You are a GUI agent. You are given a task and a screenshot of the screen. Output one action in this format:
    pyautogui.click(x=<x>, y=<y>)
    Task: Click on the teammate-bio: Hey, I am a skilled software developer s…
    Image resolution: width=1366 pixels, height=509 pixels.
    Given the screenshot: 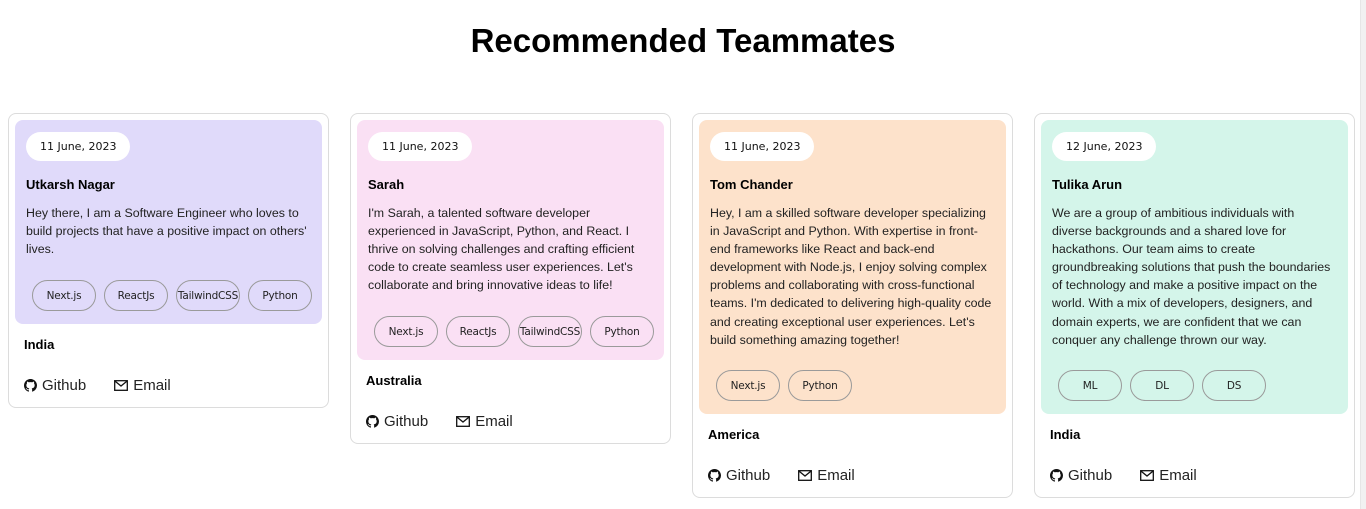 What is the action you would take?
    pyautogui.click(x=851, y=276)
    